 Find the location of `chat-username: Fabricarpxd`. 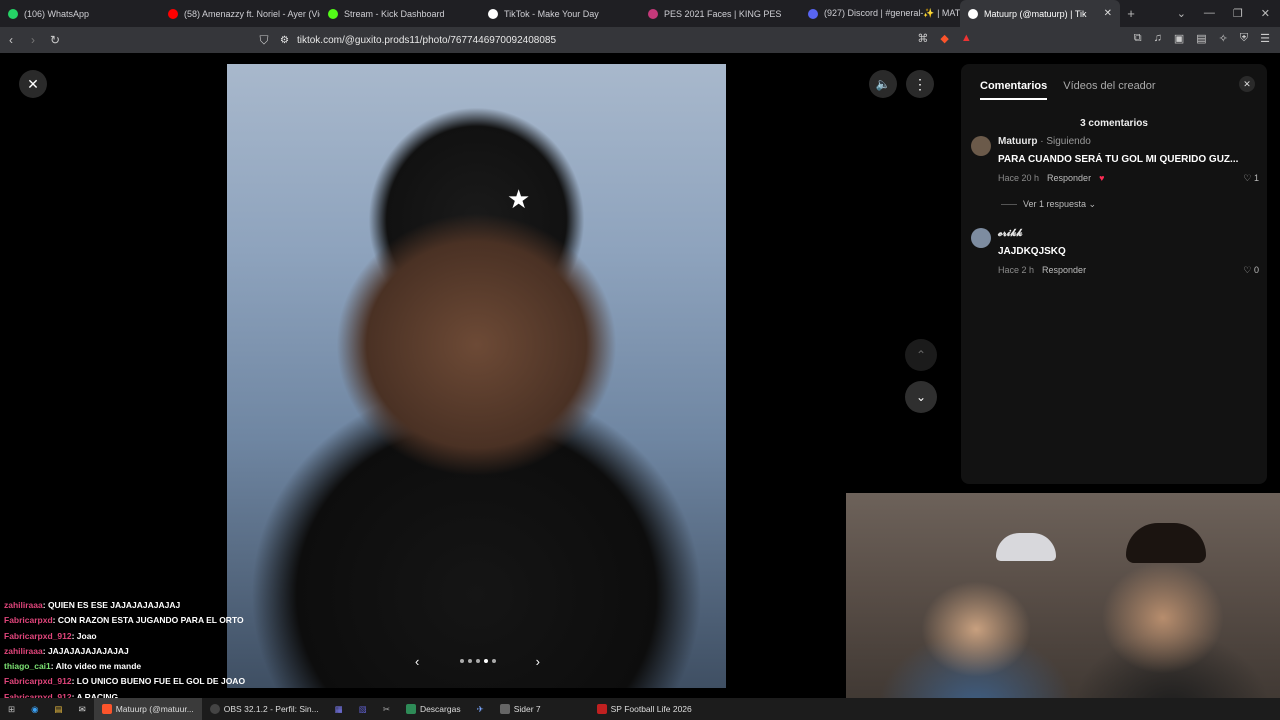

chat-username: Fabricarpxd is located at coordinates (28, 620).